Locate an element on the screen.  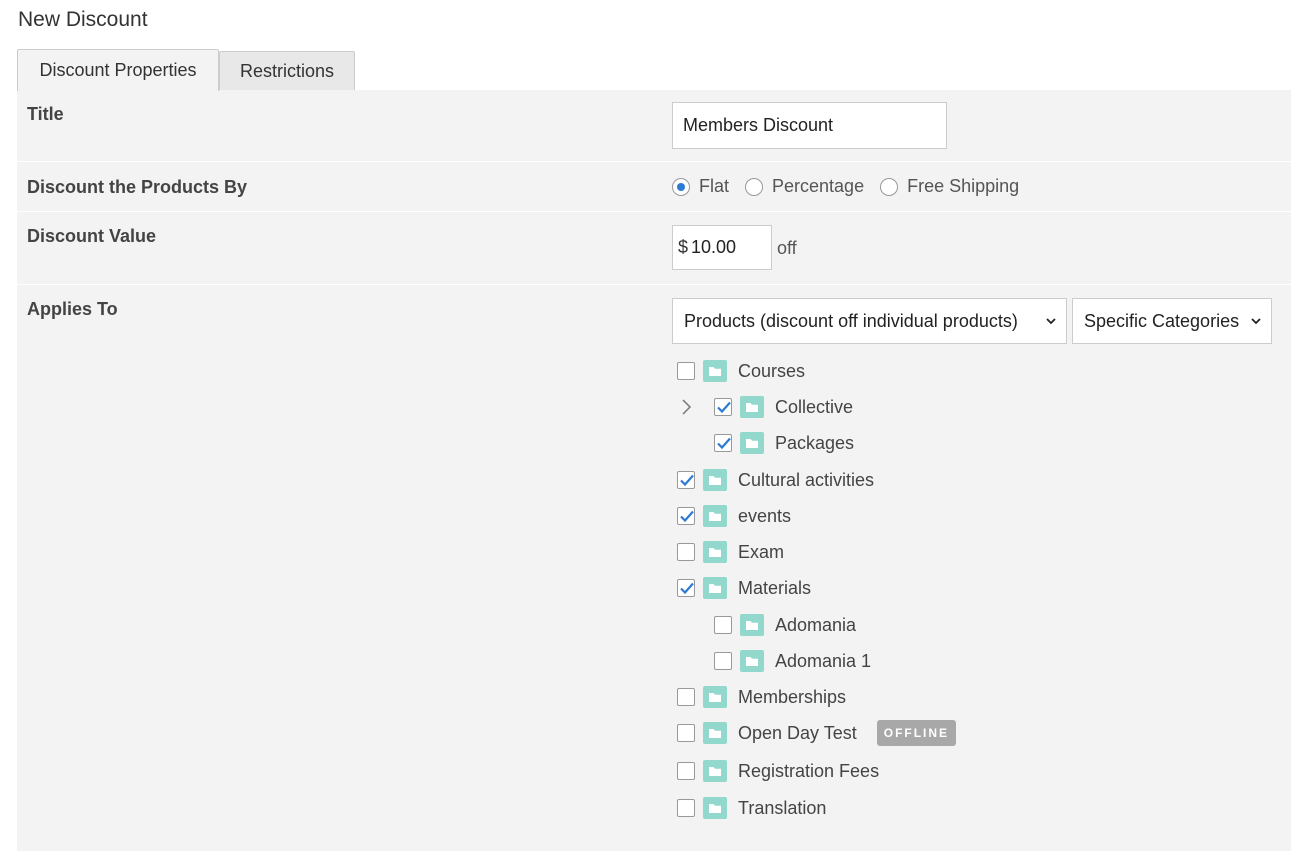
radio-free-shipping-label: Free Shipping is located at coordinates (963, 186).